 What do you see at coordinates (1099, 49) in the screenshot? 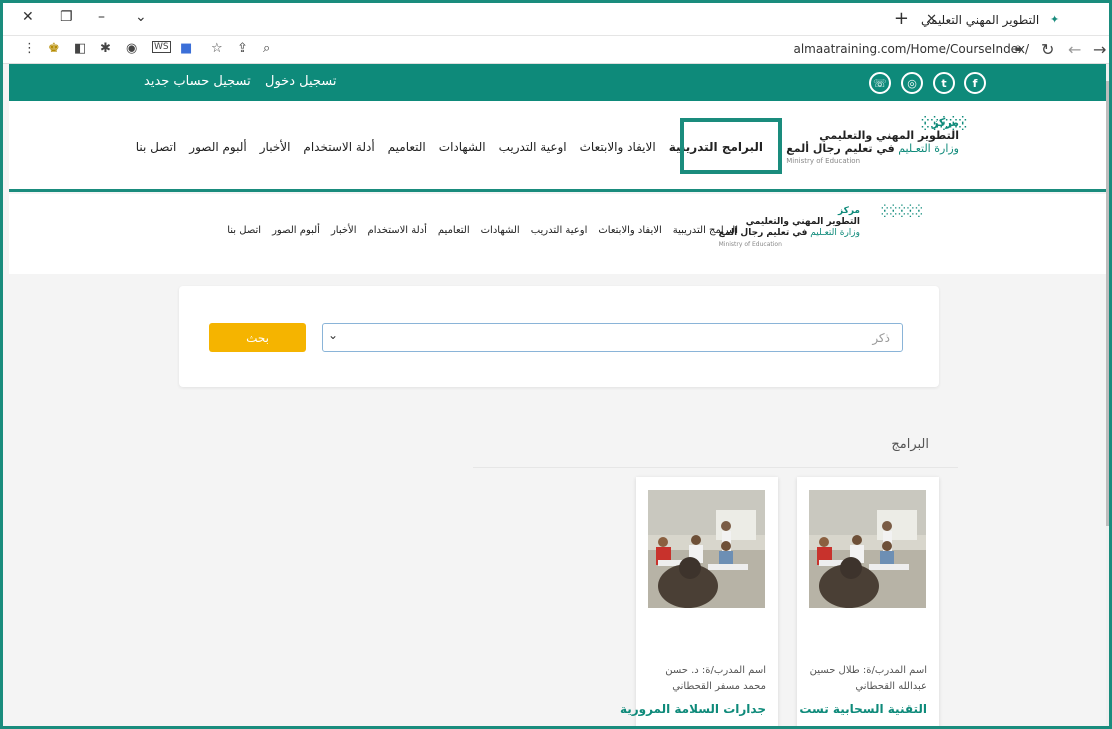
I see `back-icon: →` at bounding box center [1099, 49].